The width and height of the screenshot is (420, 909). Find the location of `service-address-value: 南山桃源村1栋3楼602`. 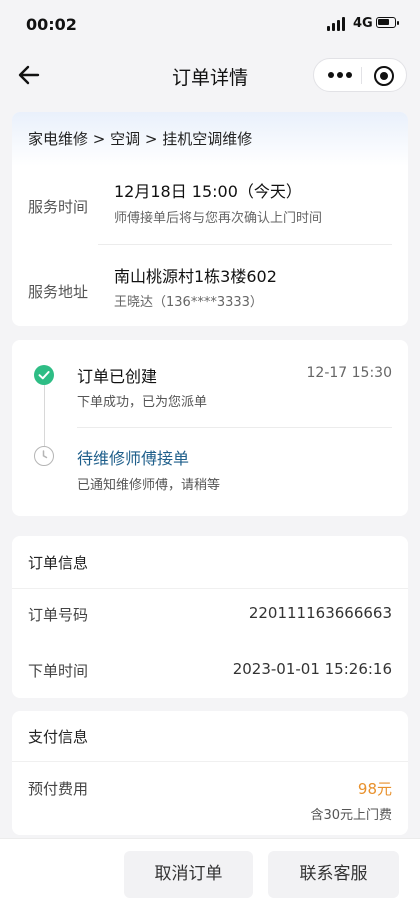

service-address-value: 南山桃源村1栋3楼602 is located at coordinates (195, 276).